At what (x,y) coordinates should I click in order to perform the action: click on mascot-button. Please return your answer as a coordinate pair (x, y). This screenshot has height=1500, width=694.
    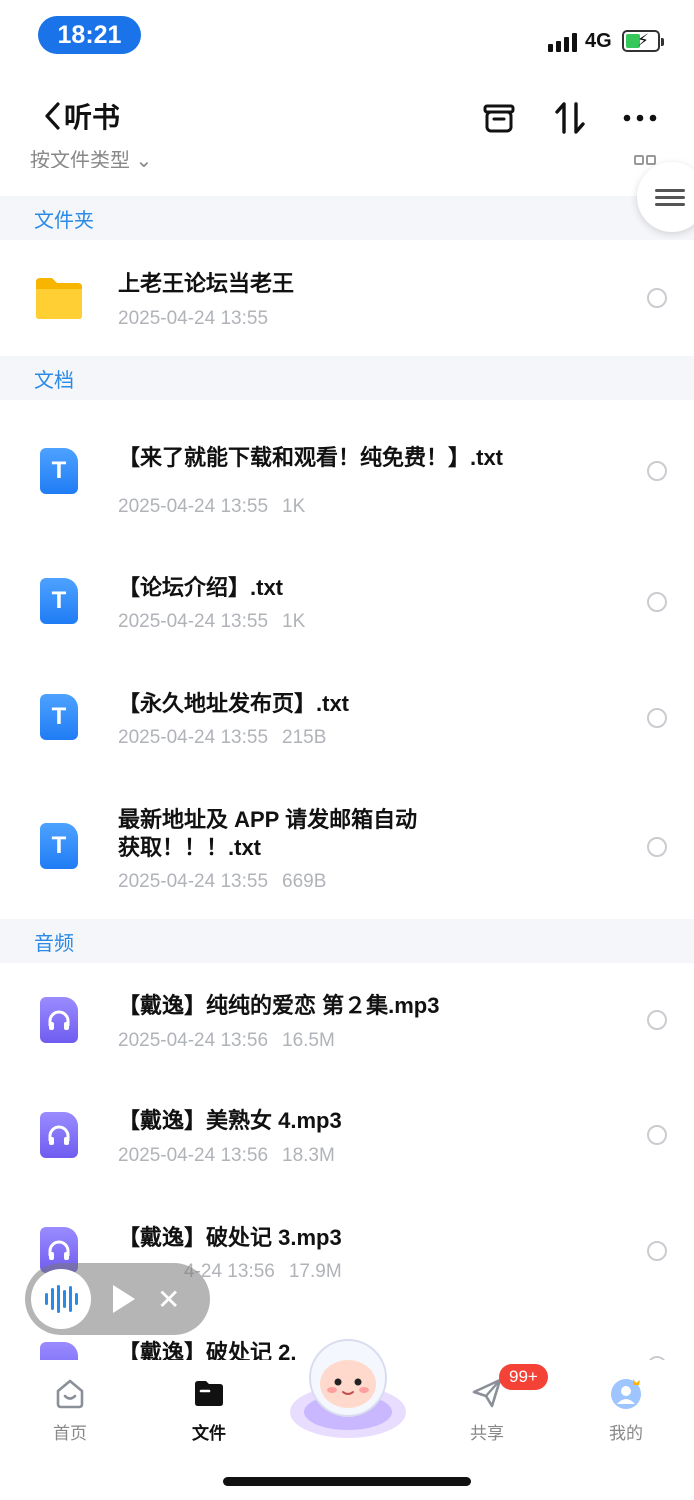
    Looking at the image, I should click on (348, 1388).